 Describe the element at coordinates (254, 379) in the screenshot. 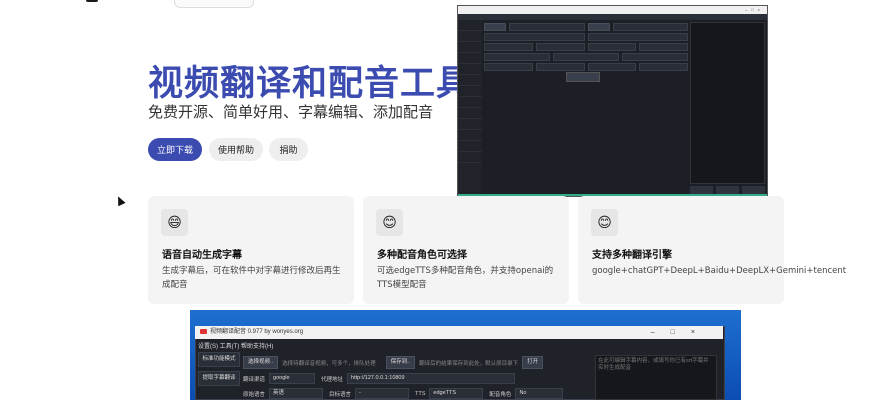

I see `translate-channel-label: 翻译渠道` at that location.